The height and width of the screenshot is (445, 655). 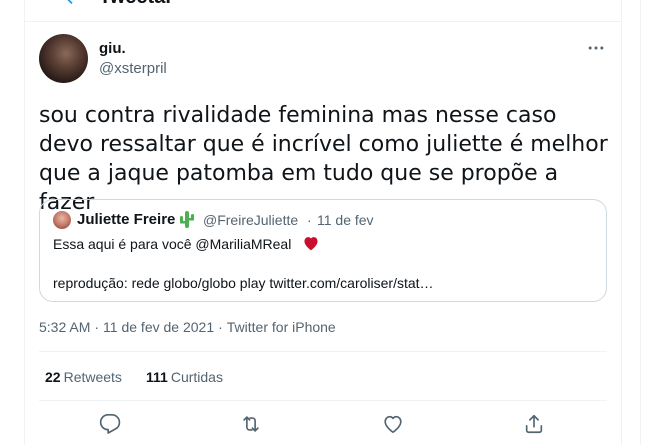 I want to click on likes-label: Curtidas, so click(x=196, y=377).